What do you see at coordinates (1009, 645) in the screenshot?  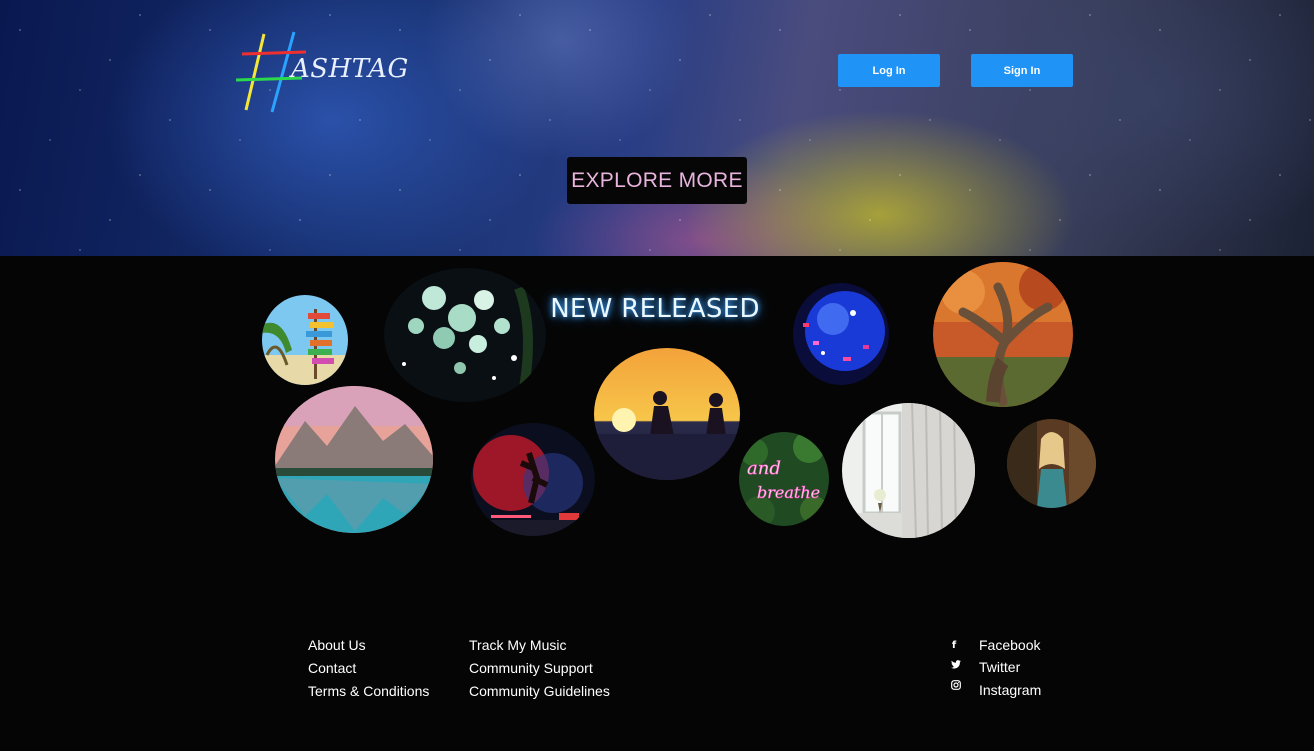 I see `footer-link-facebook: Facebook` at bounding box center [1009, 645].